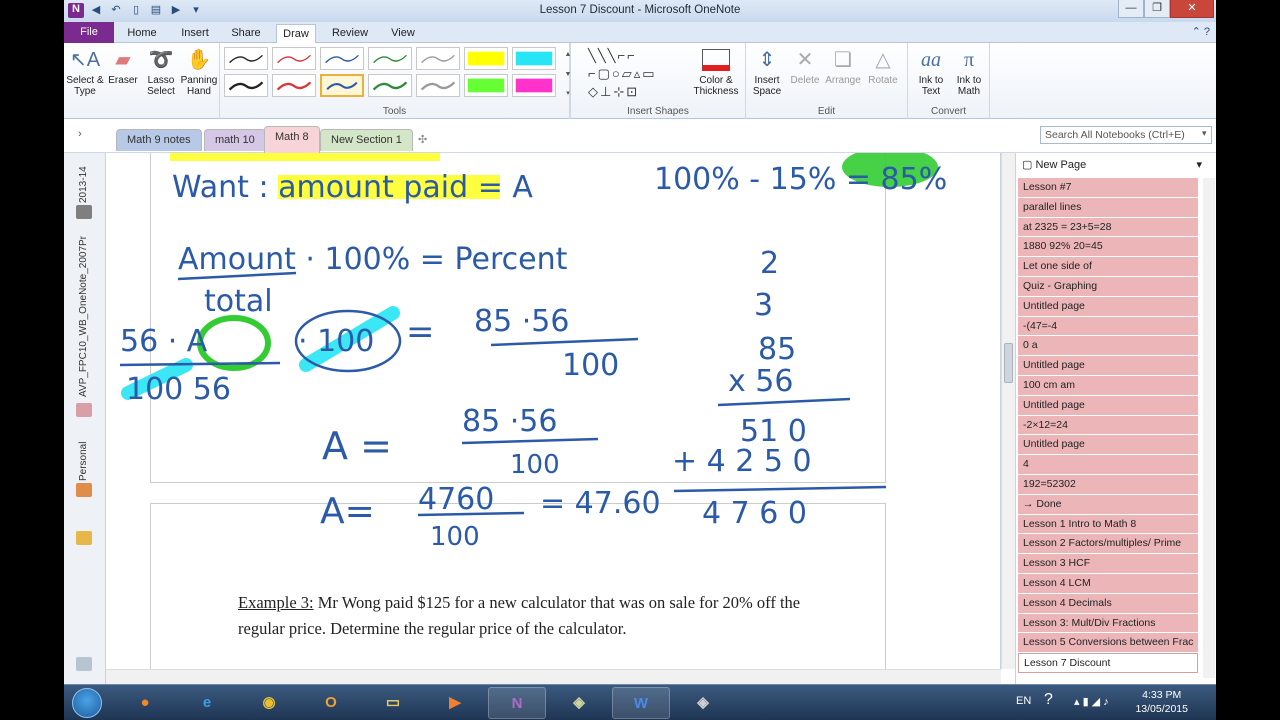 The width and height of the screenshot is (1280, 720). What do you see at coordinates (403, 33) in the screenshot?
I see `tab-view: View` at bounding box center [403, 33].